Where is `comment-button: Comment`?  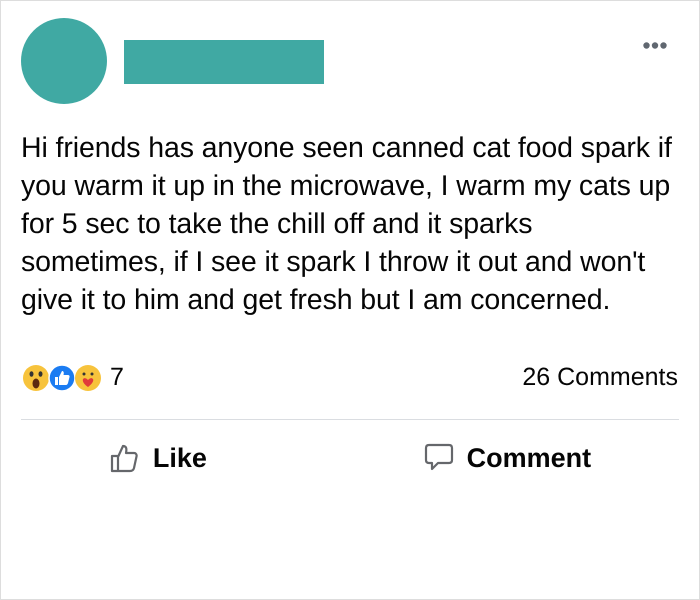 comment-button: Comment is located at coordinates (507, 458).